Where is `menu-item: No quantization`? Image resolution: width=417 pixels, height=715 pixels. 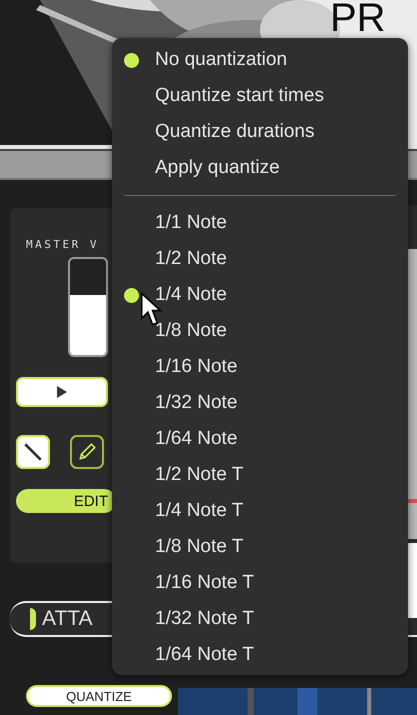
menu-item: No quantization is located at coordinates (260, 60).